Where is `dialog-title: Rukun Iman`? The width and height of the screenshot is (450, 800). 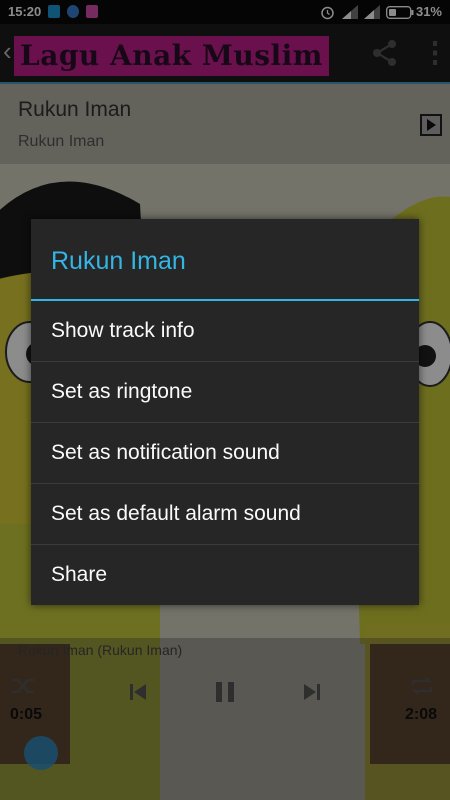 dialog-title: Rukun Iman is located at coordinates (118, 261).